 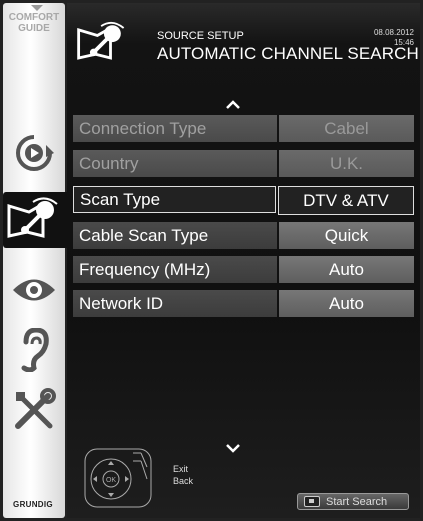 I want to click on comfort-guide-title: COMFORT GUIDE, so click(x=34, y=23).